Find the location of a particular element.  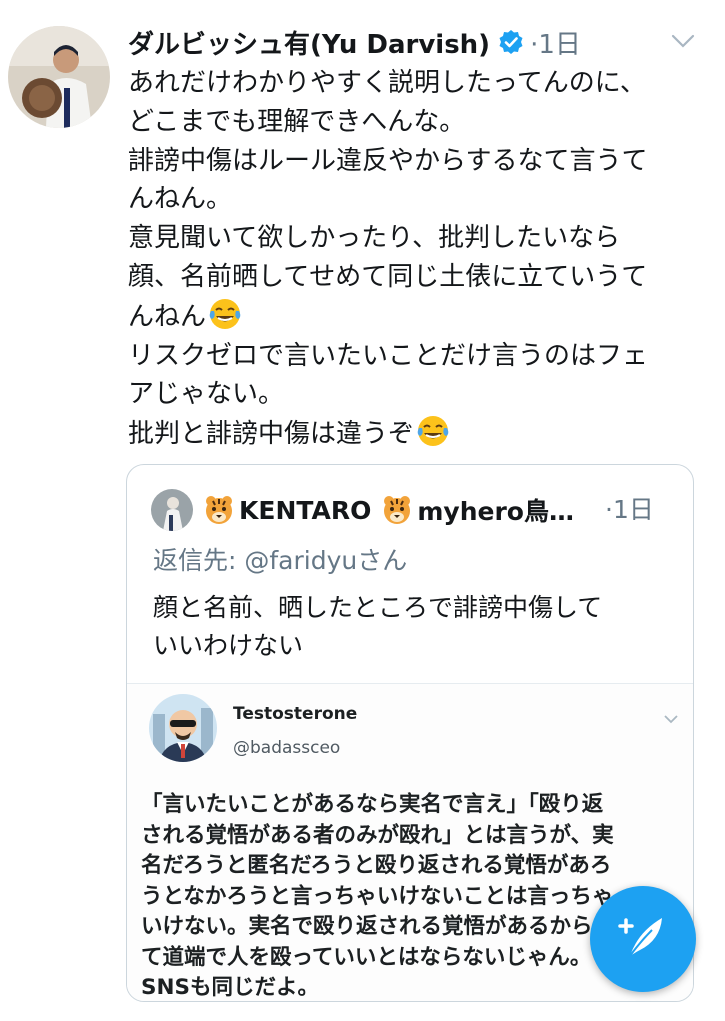

embedded-author-handle: @badassceo is located at coordinates (287, 748).